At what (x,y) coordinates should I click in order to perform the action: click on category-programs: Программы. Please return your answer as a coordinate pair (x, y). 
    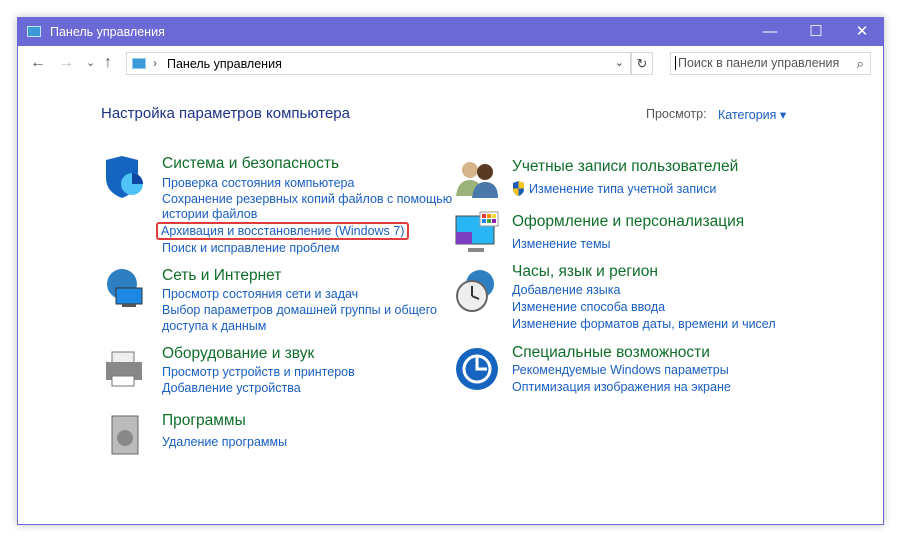
    Looking at the image, I should click on (204, 421).